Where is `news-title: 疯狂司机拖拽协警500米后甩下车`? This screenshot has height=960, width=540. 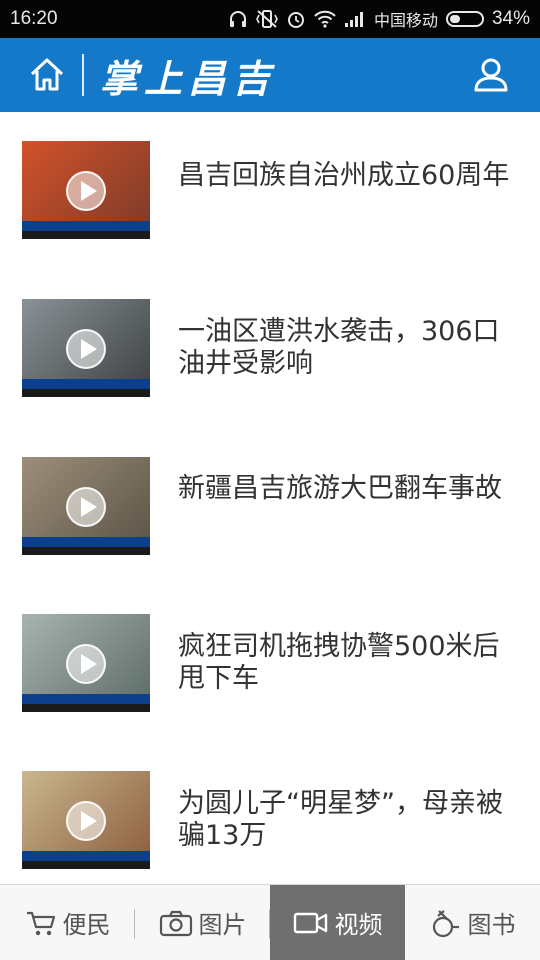
news-title: 疯狂司机拖拽协警500米后甩下车 is located at coordinates (348, 663).